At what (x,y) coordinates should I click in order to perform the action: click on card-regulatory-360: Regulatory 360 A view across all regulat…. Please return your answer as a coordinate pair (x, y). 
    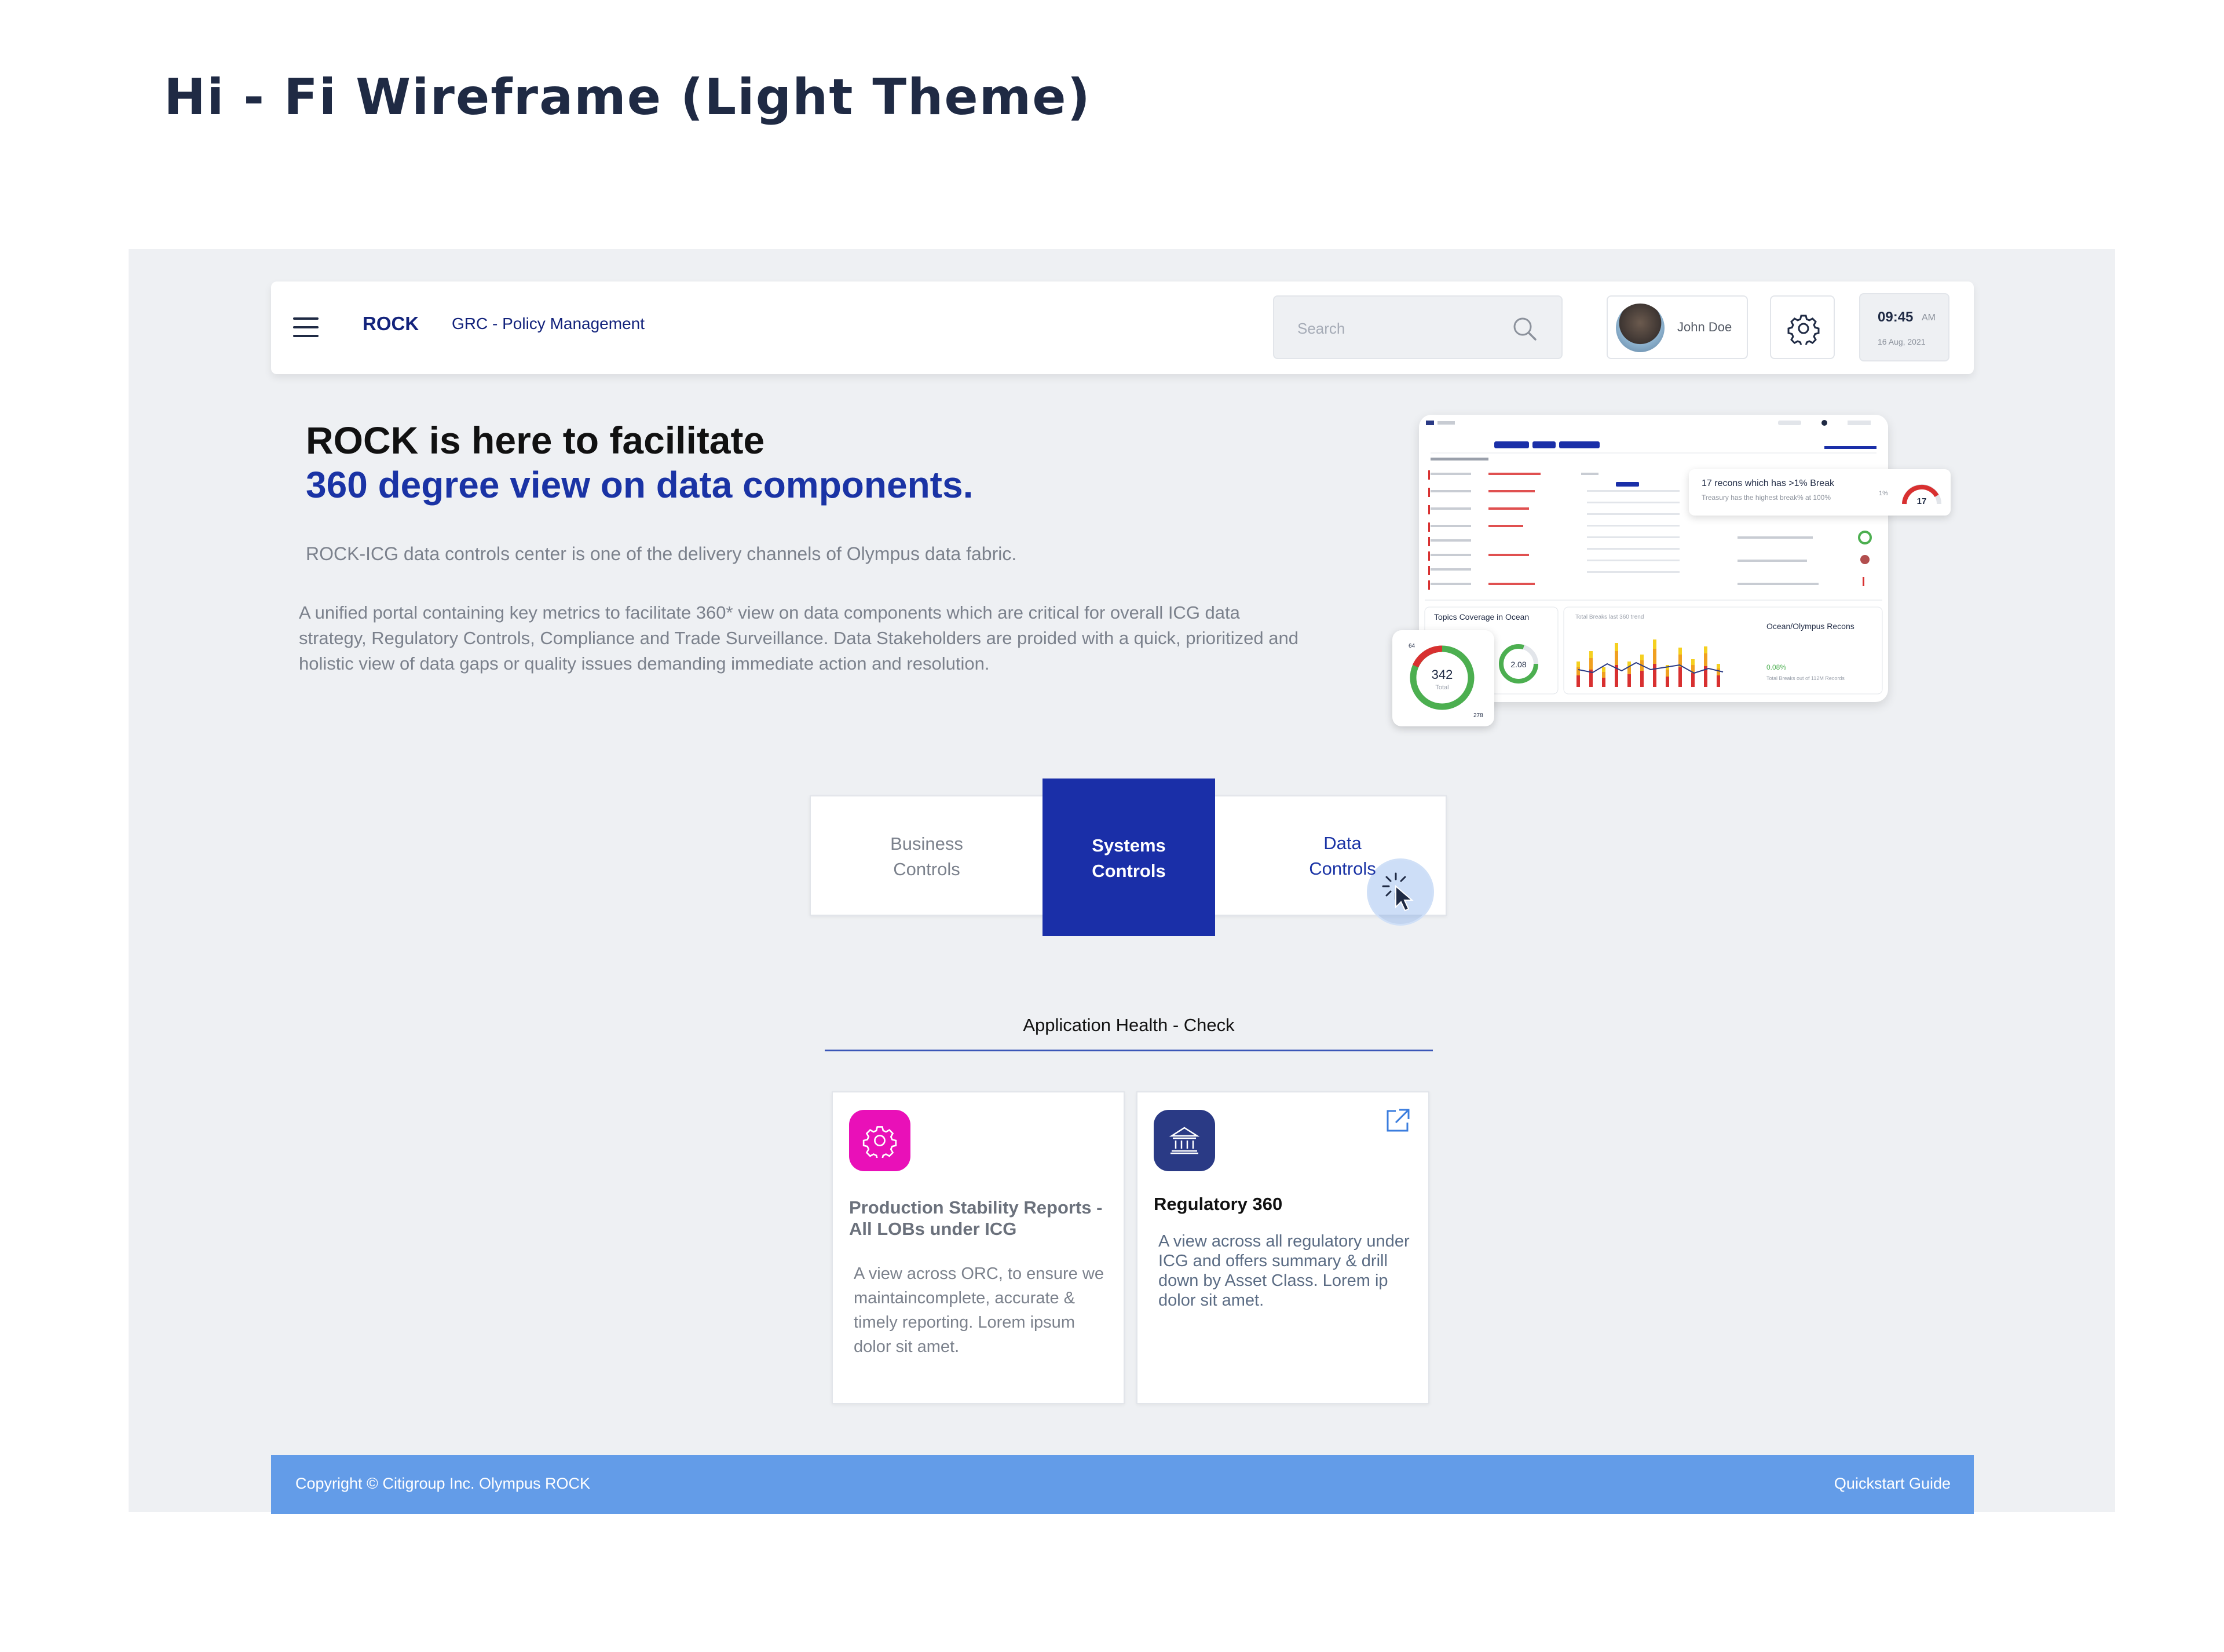
    Looking at the image, I should click on (1282, 1247).